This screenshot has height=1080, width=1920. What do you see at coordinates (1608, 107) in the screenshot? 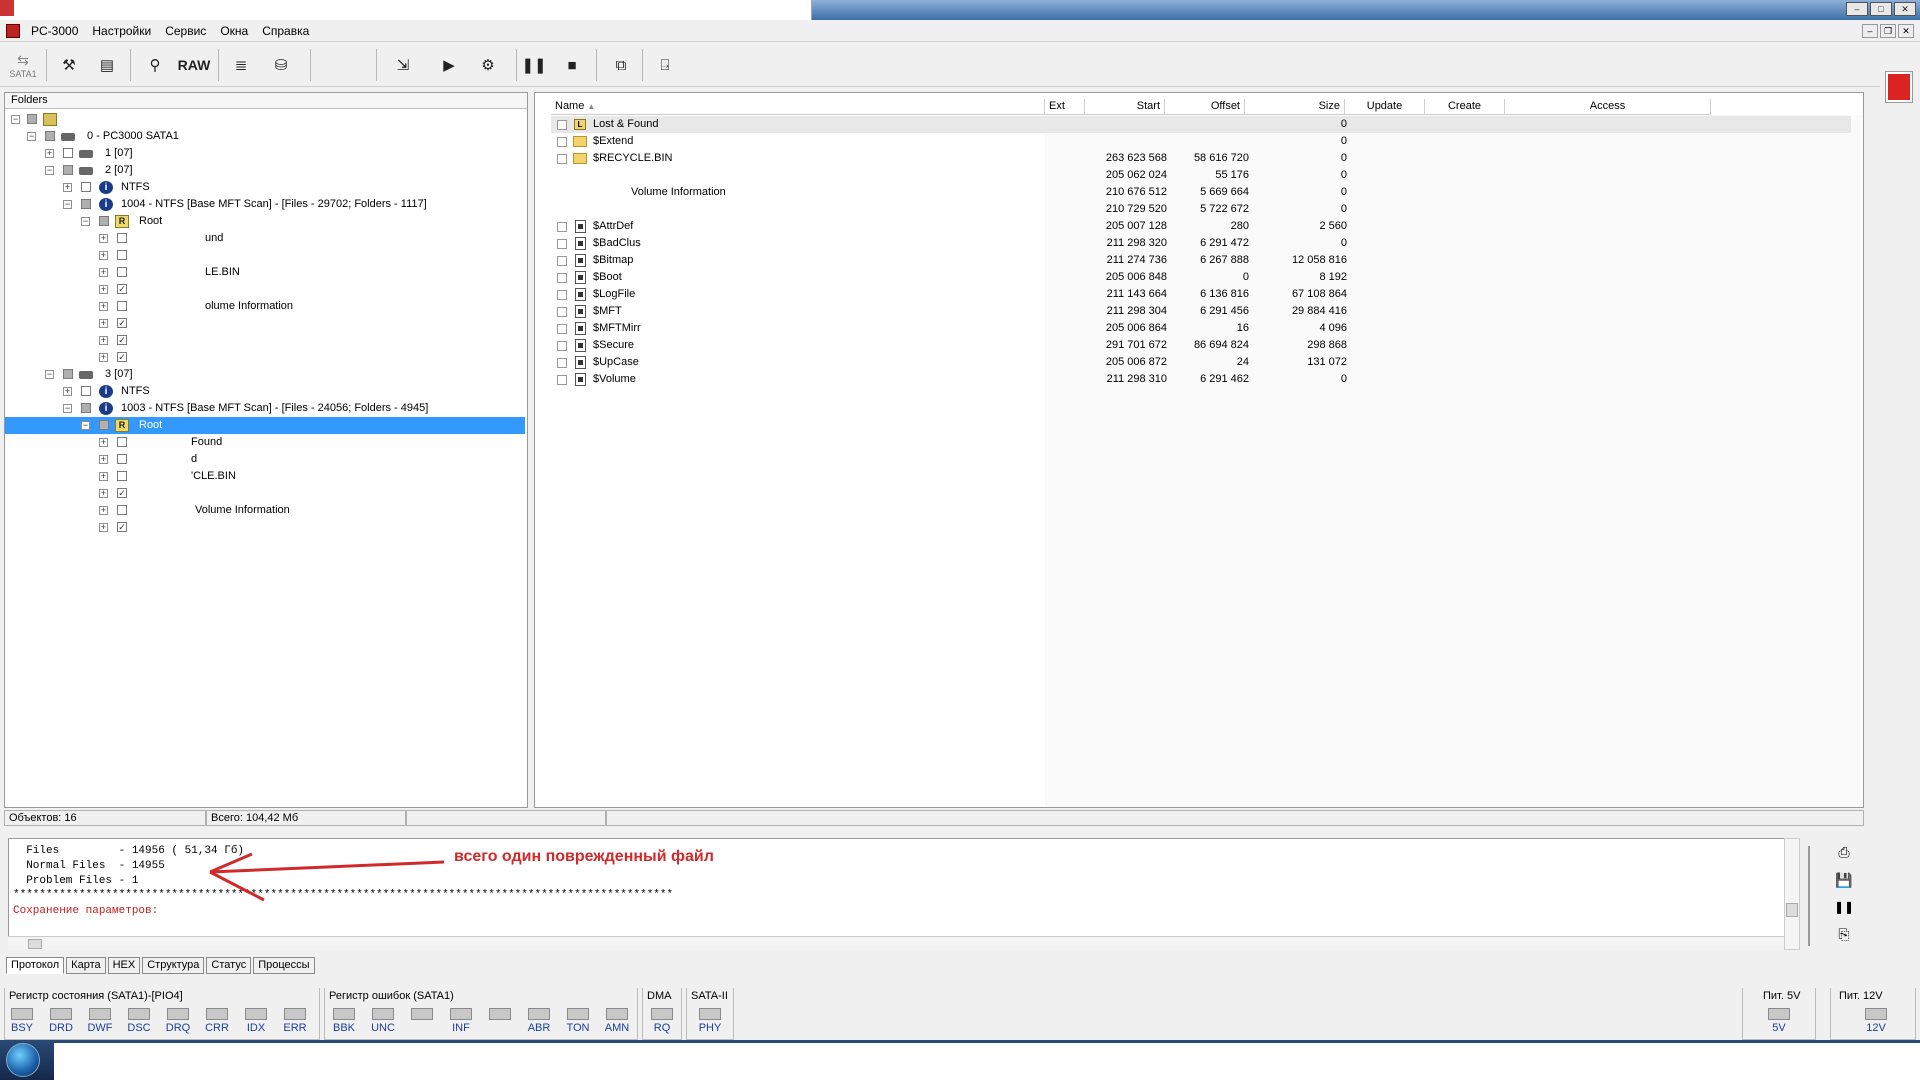
I see `column-header-access: Access` at bounding box center [1608, 107].